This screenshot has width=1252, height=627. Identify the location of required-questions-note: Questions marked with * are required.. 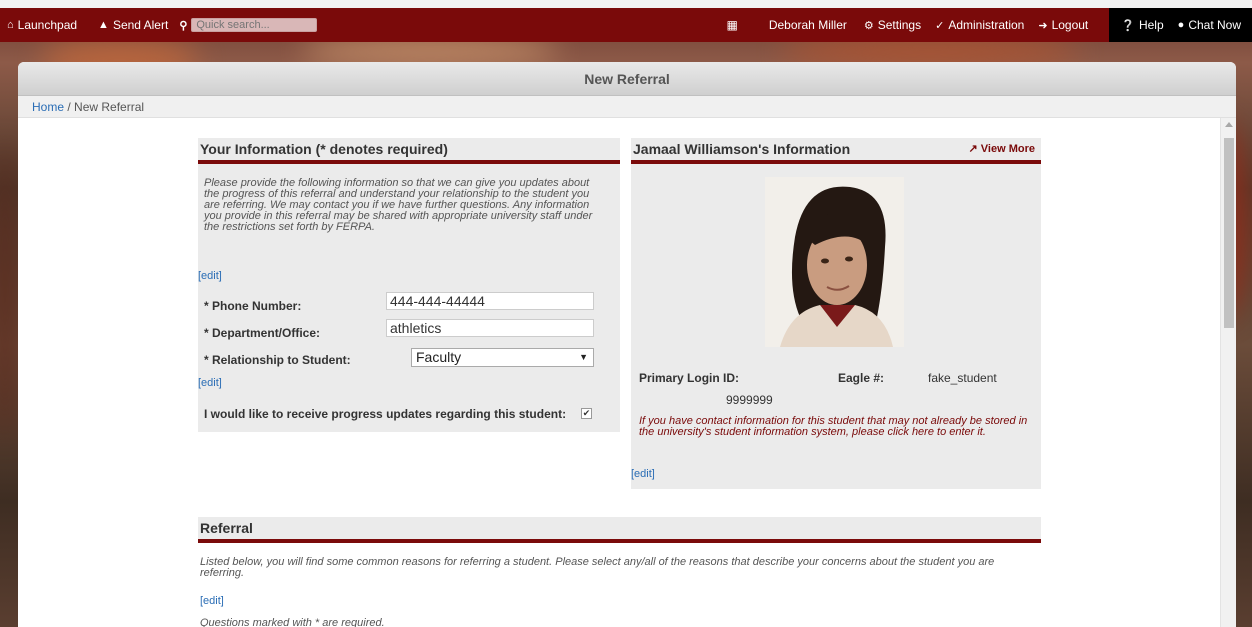
(292, 622).